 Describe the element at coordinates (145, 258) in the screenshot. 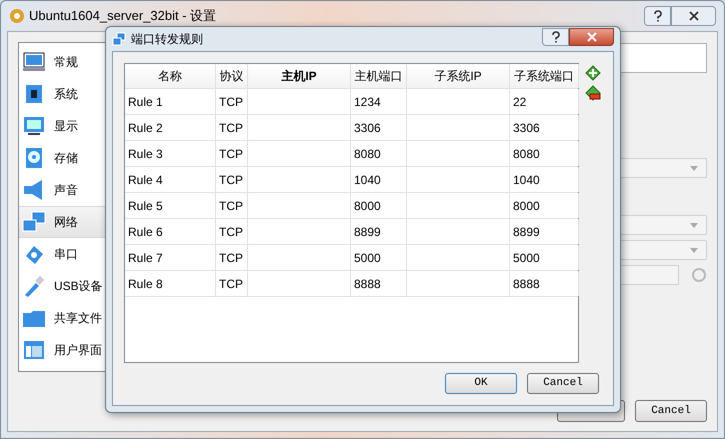

I see `table-cell-text: Rule 7` at that location.